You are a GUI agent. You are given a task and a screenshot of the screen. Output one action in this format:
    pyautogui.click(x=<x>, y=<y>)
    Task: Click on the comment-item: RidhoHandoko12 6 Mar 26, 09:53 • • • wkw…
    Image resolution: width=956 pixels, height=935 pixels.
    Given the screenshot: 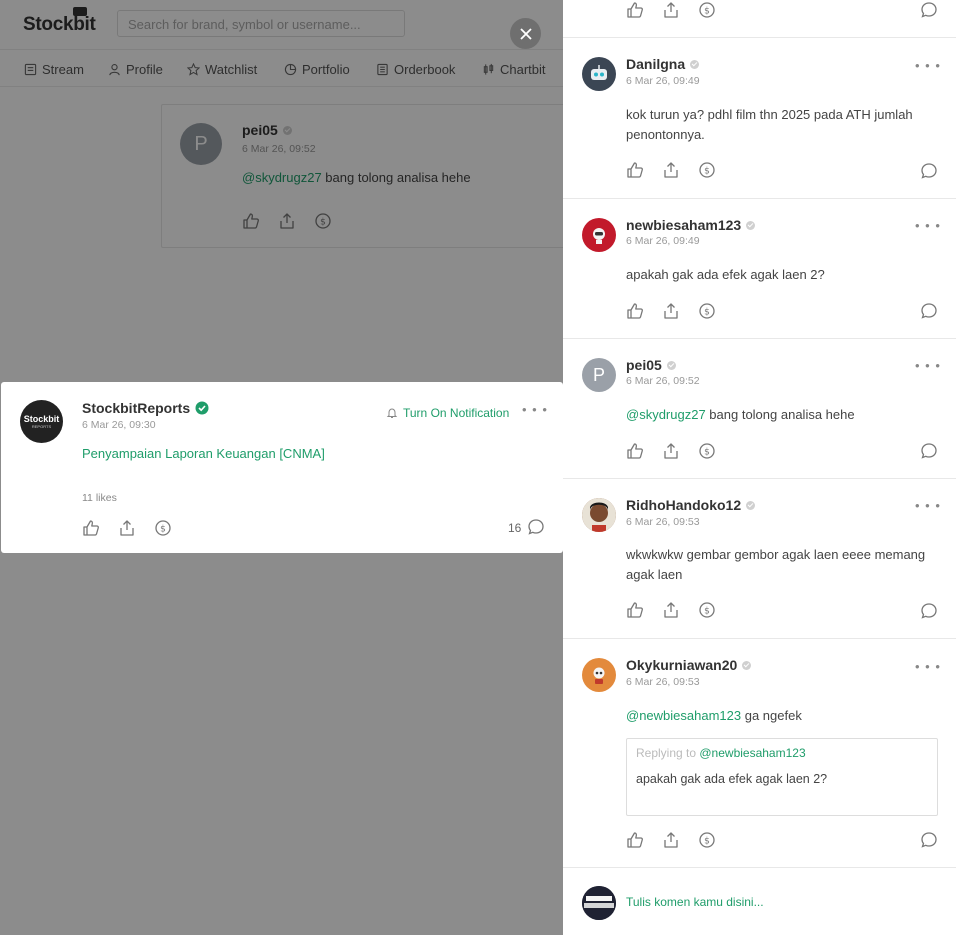 What is the action you would take?
    pyautogui.click(x=759, y=559)
    